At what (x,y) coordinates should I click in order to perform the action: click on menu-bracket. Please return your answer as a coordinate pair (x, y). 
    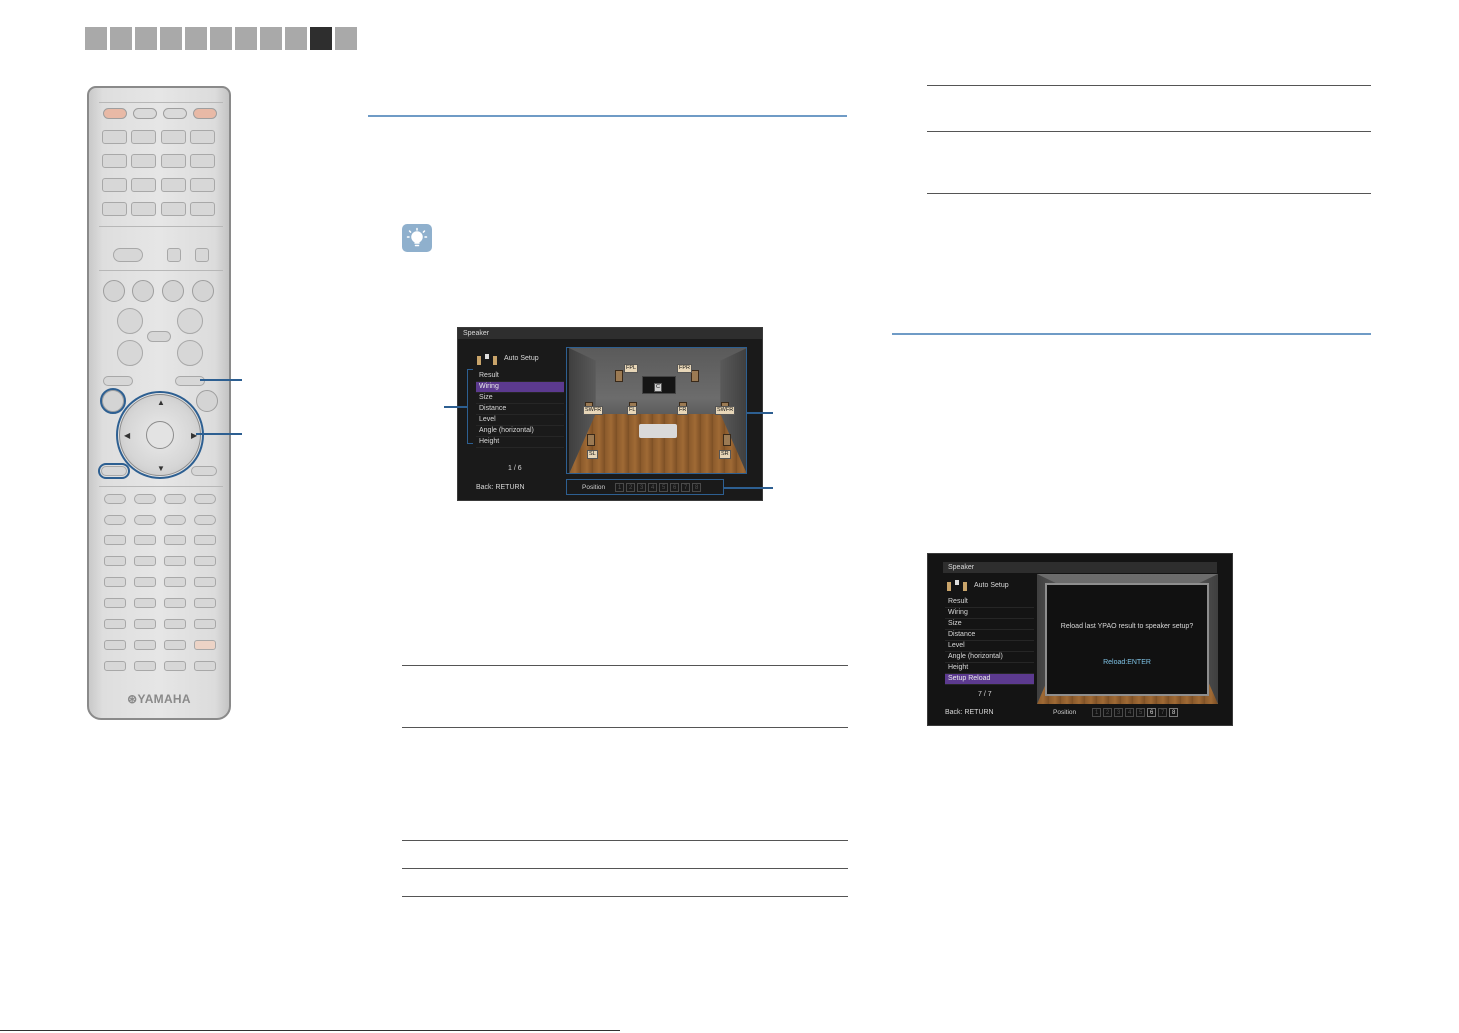
    Looking at the image, I should click on (470, 406).